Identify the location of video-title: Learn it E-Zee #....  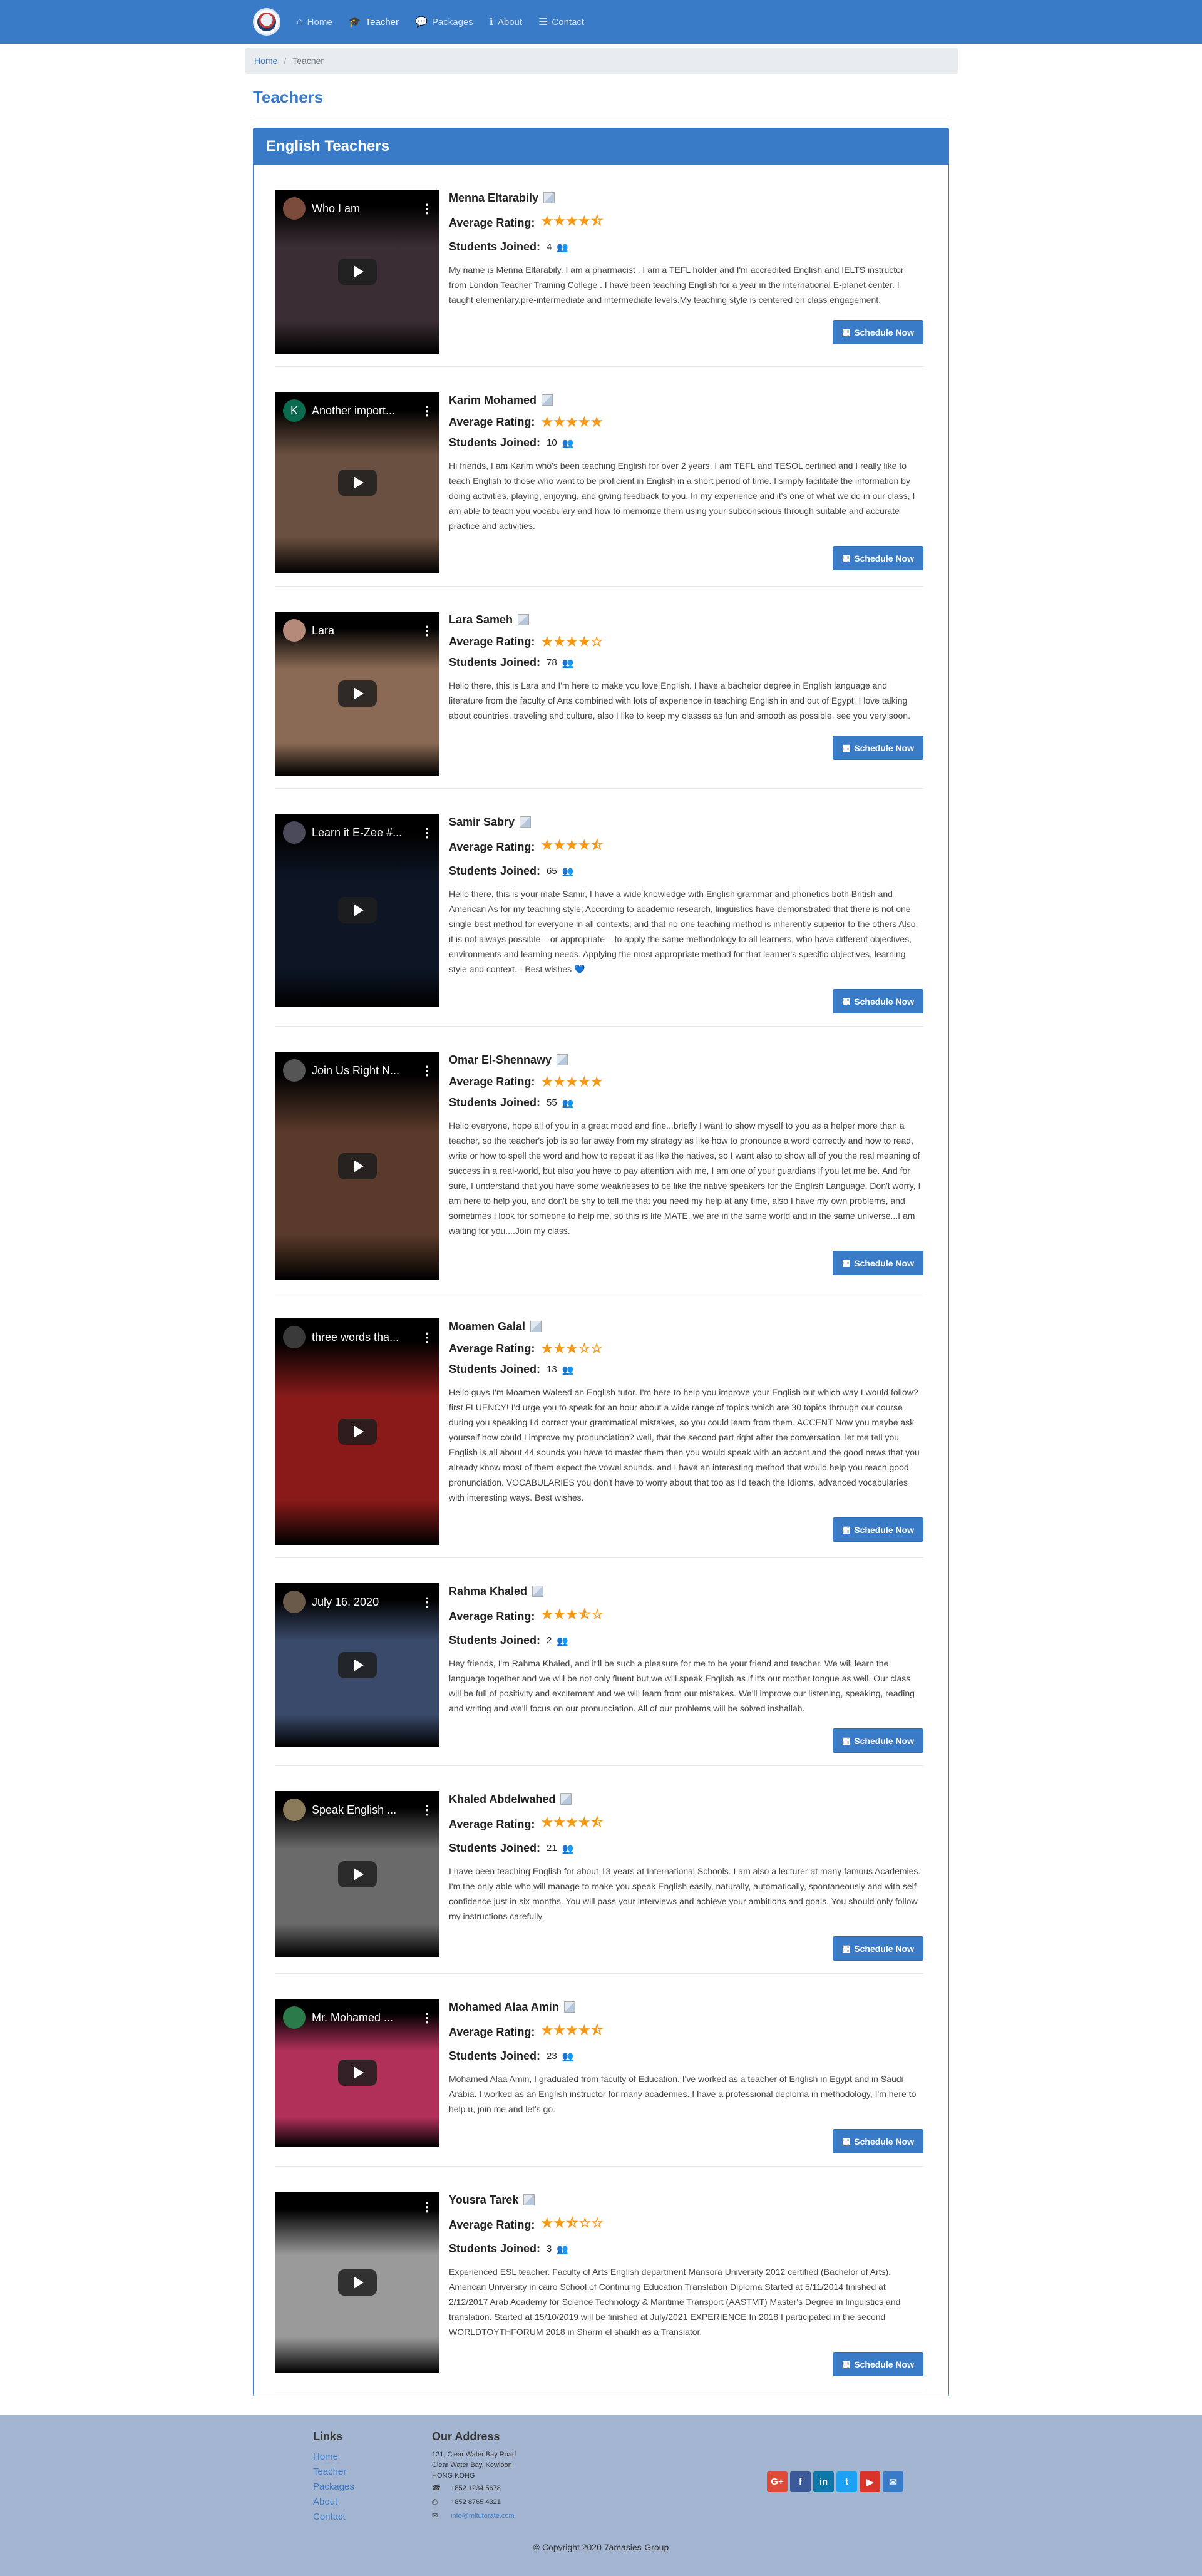
(357, 832).